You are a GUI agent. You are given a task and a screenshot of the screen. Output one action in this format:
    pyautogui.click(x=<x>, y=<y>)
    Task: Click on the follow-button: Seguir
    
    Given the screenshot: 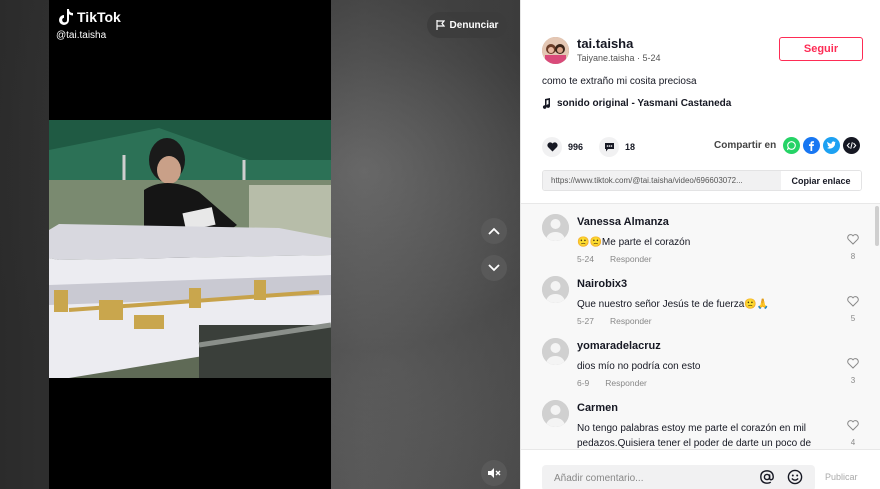 What is the action you would take?
    pyautogui.click(x=821, y=49)
    